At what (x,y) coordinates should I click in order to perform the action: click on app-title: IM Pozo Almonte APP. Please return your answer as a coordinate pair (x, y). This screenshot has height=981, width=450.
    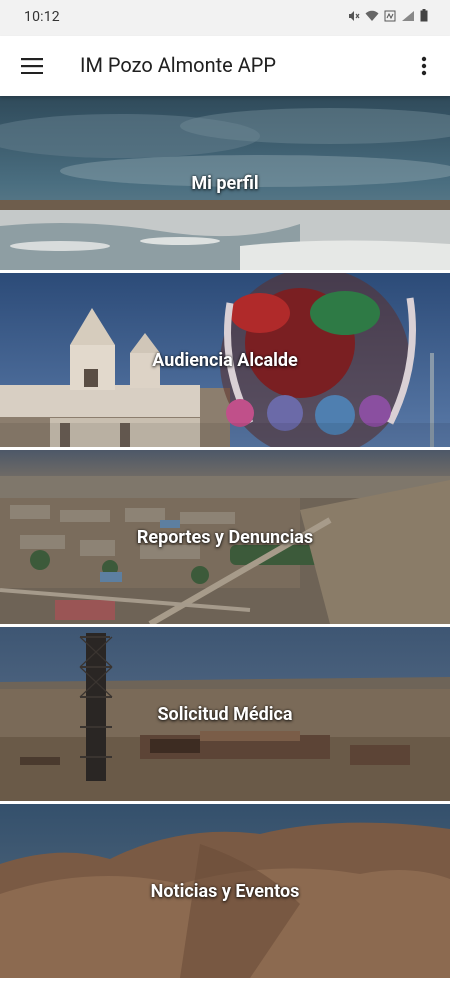
    Looking at the image, I should click on (178, 65).